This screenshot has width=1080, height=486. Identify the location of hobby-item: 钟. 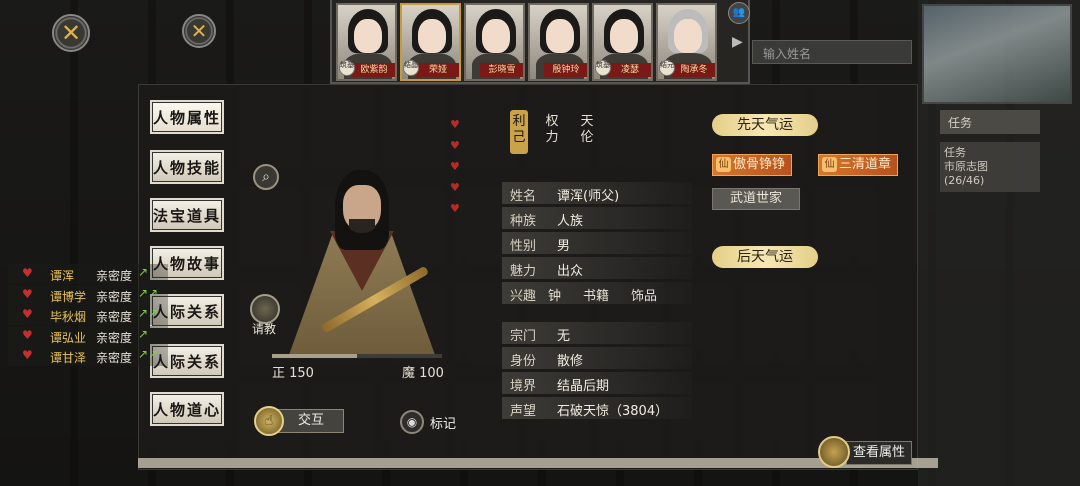
(555, 296).